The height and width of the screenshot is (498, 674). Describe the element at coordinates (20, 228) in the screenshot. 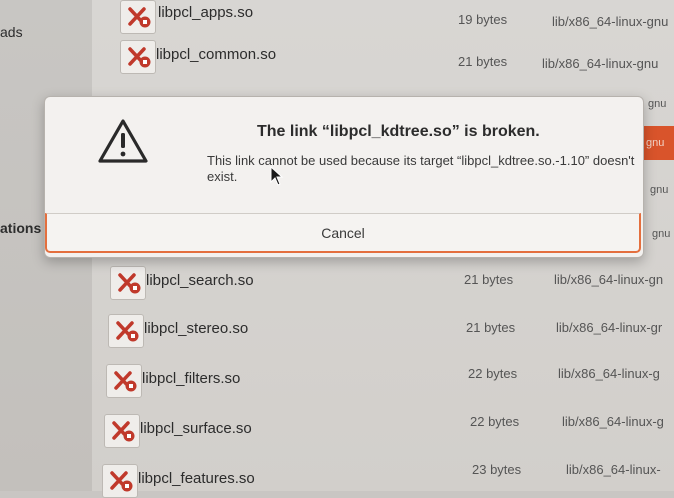

I see `sidebar-item-applications: ations` at that location.